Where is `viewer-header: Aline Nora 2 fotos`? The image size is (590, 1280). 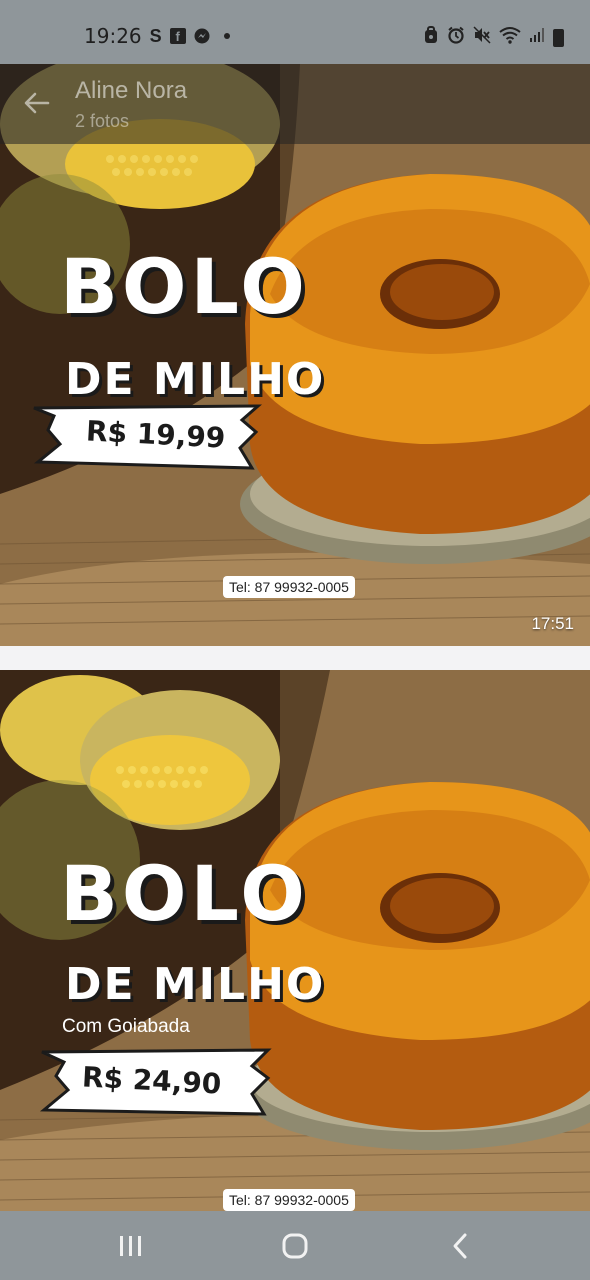
viewer-header: Aline Nora 2 fotos is located at coordinates (295, 104).